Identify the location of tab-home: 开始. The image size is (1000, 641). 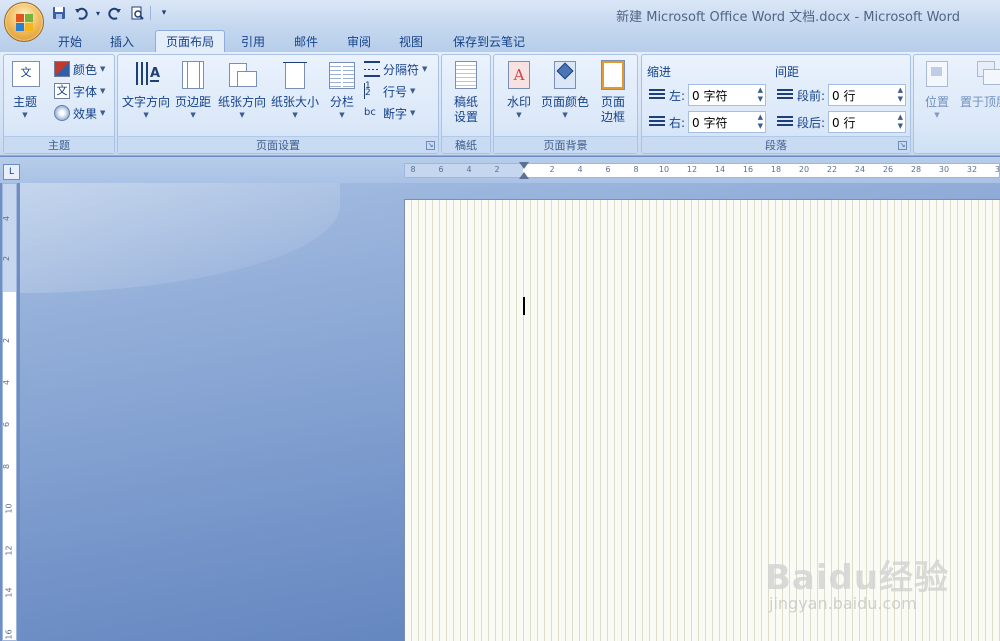
(70, 41).